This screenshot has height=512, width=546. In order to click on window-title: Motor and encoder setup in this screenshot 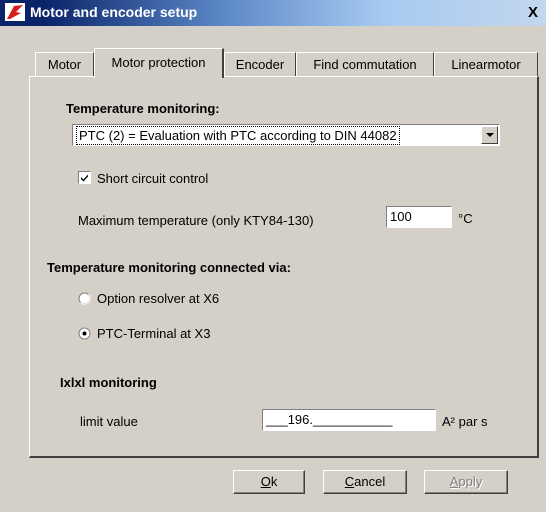, I will do `click(114, 12)`.